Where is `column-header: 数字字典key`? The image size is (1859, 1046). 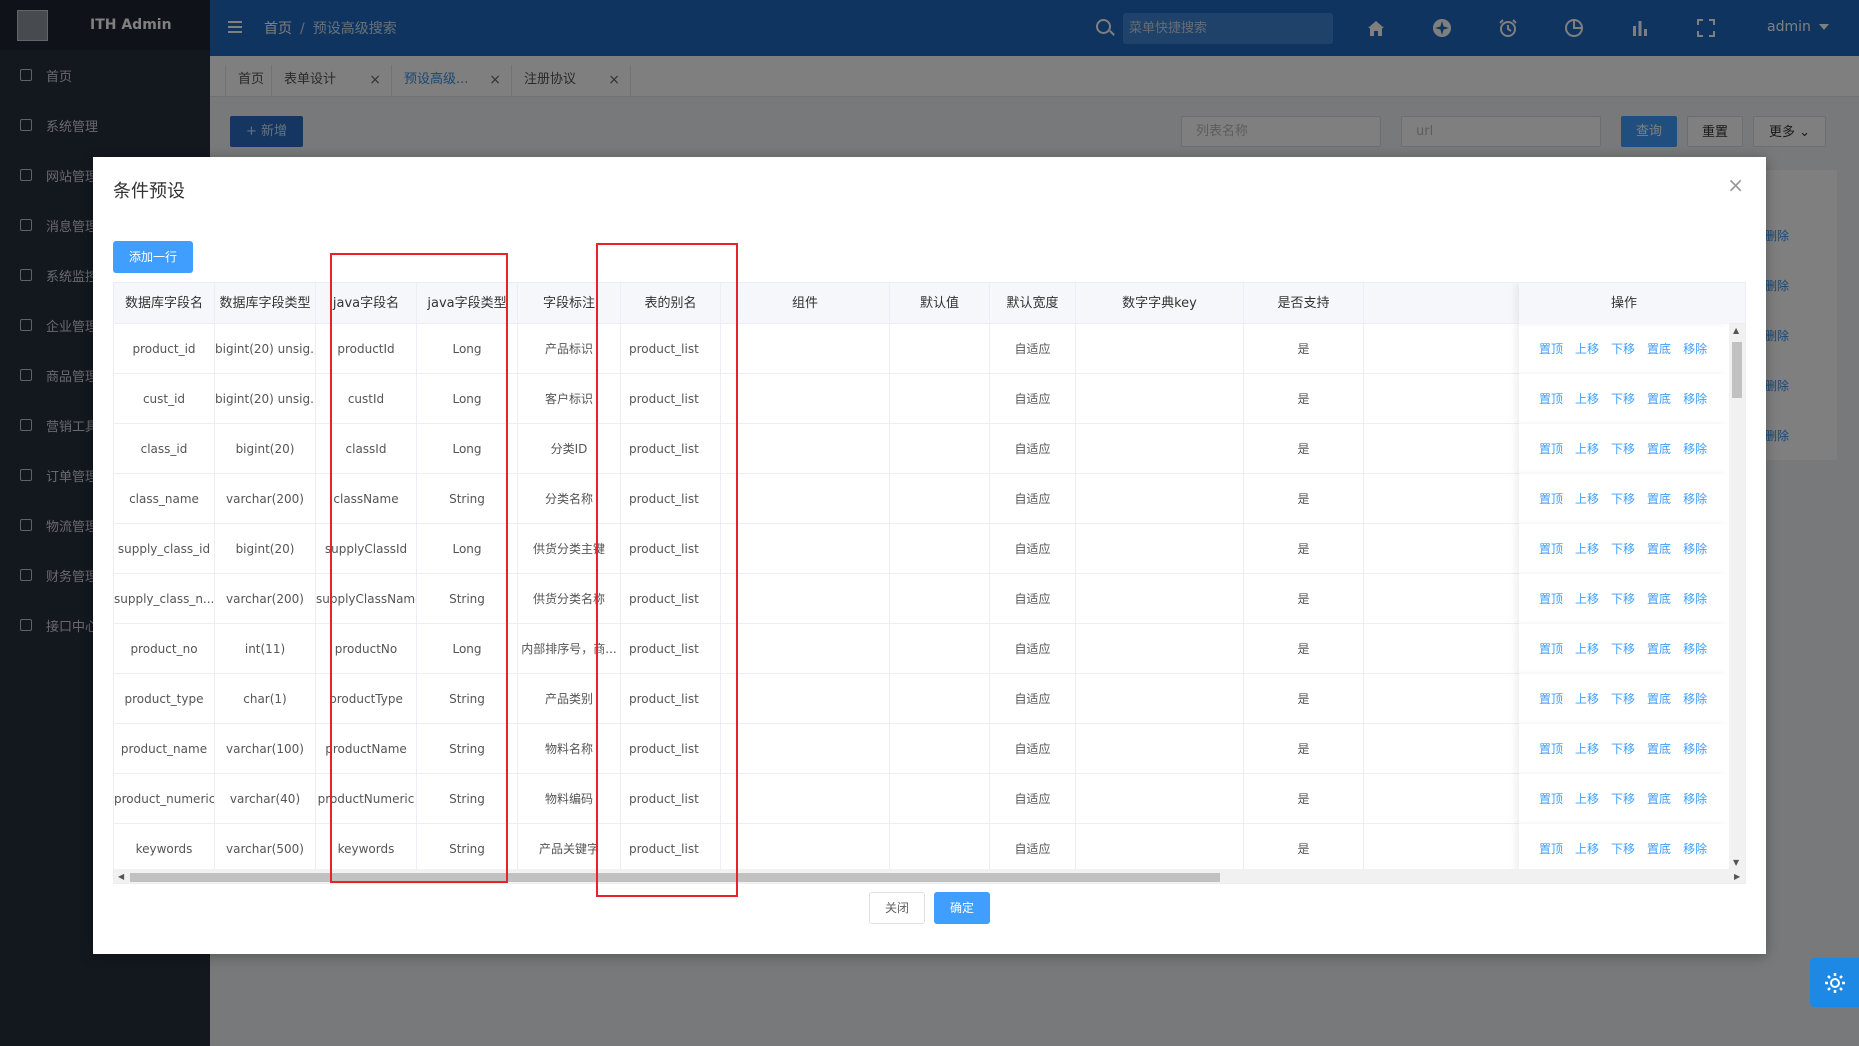
column-header: 数字字典key is located at coordinates (1160, 303).